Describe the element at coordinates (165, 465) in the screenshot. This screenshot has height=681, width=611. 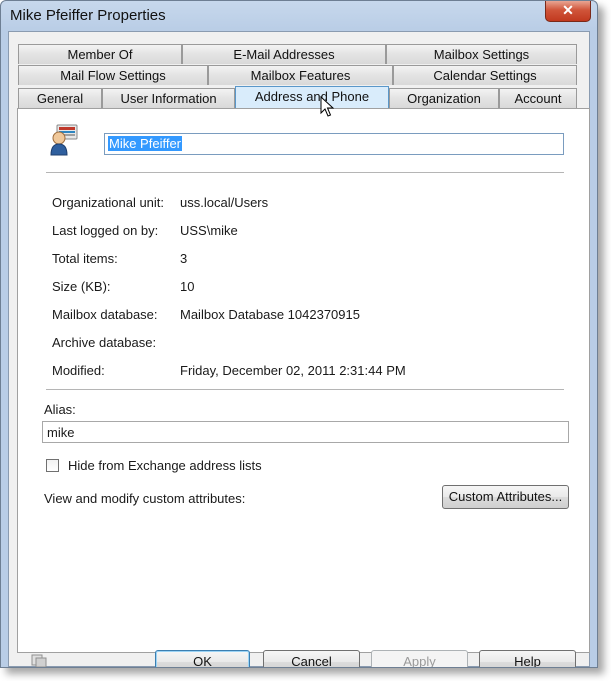
I see `hide-from-address-lists-label: Hide from Exchange address lists` at that location.